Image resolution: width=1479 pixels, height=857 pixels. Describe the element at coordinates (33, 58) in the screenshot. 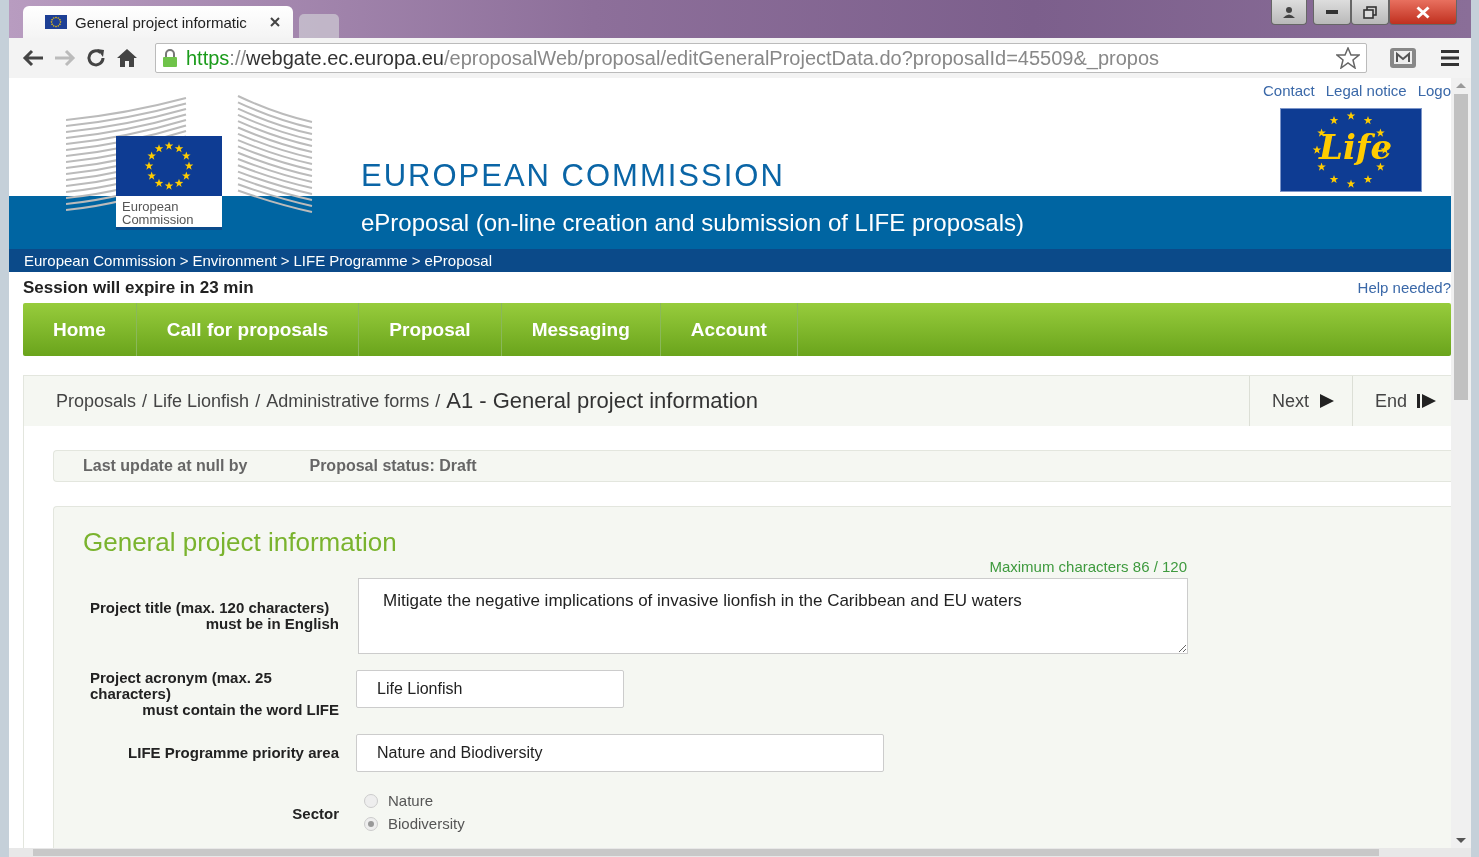

I see `back-arrow-icon` at that location.